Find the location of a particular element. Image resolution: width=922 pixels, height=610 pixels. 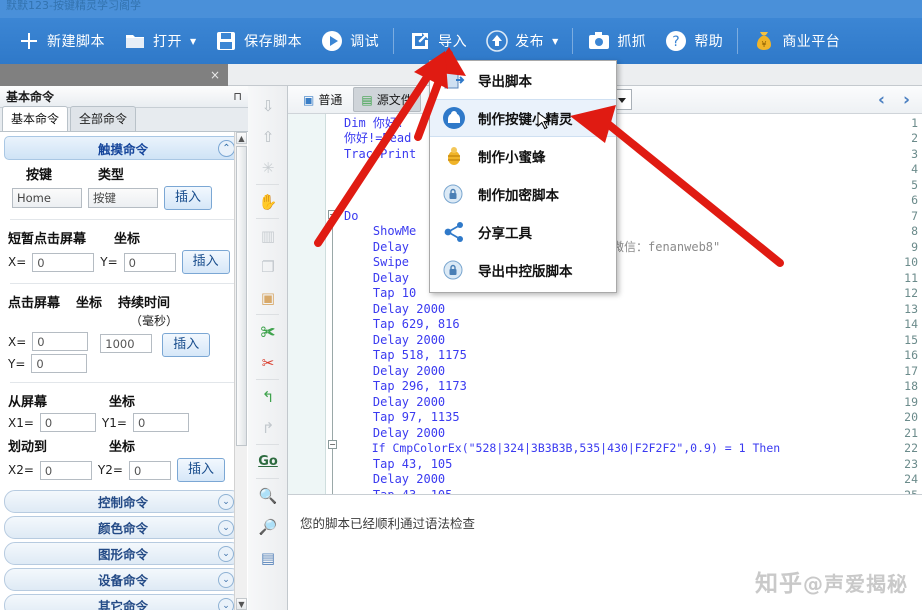

line-number: 3 is located at coordinates (914, 154).